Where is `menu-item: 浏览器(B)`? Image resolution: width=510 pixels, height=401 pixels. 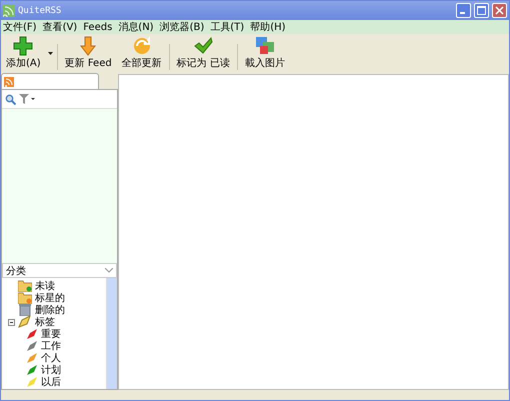 menu-item: 浏览器(B) is located at coordinates (182, 27).